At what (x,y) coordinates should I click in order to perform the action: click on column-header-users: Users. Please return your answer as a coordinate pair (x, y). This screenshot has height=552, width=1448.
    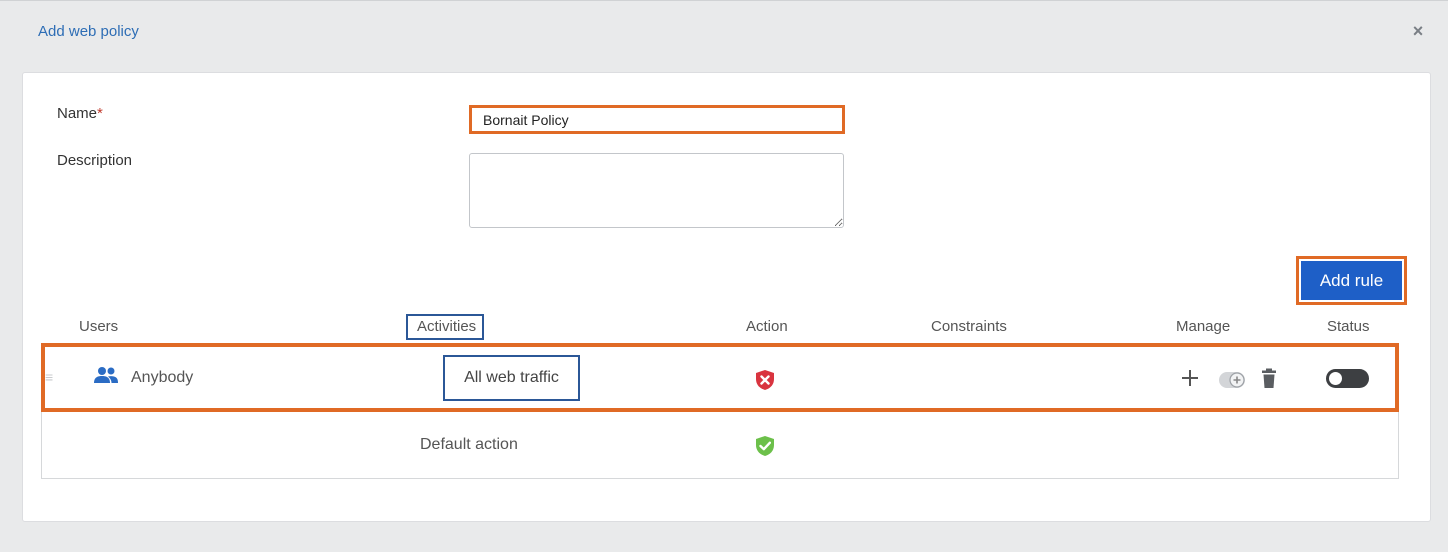
    Looking at the image, I should click on (99, 326).